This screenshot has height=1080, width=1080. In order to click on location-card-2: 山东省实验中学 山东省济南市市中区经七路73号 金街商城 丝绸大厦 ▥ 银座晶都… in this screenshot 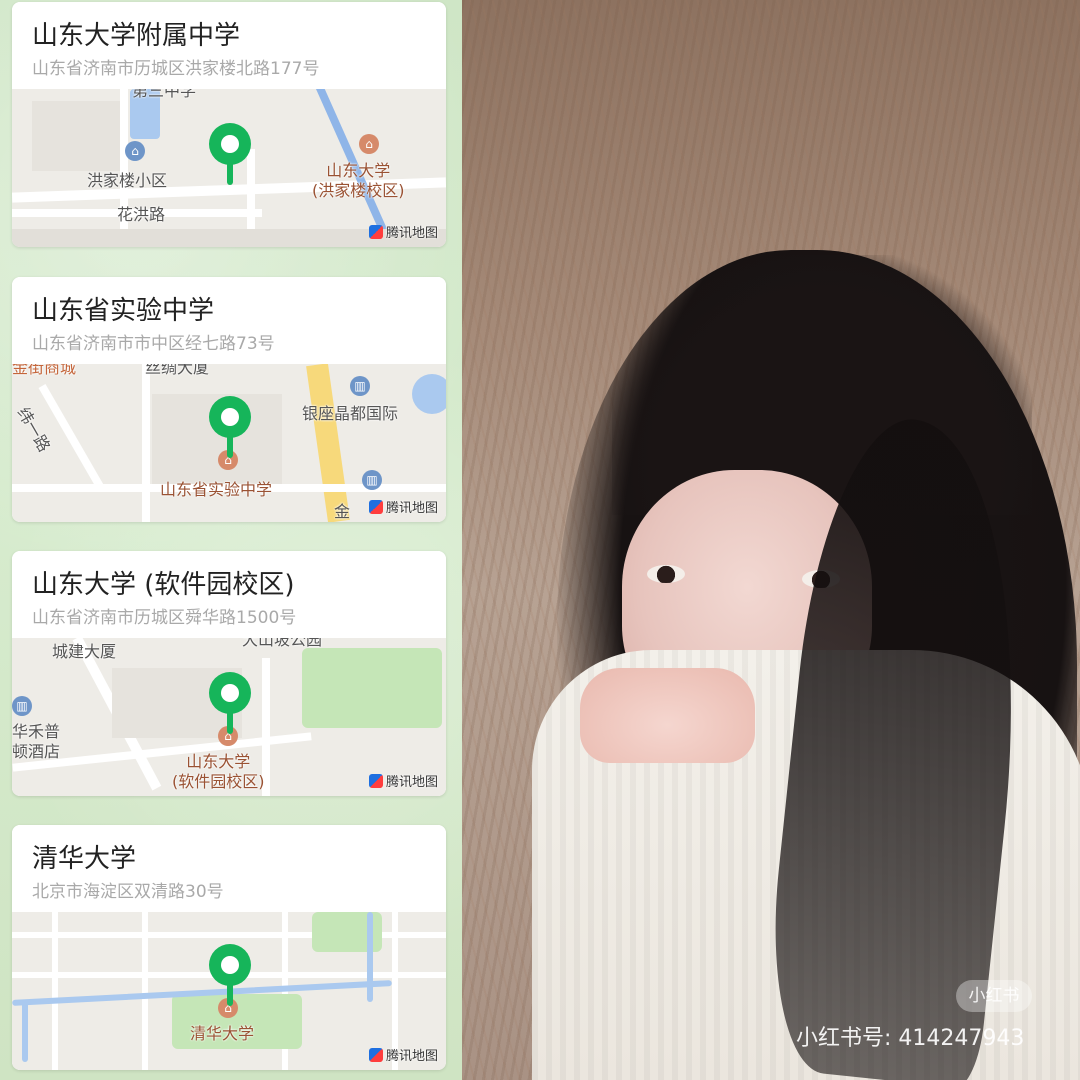, I will do `click(229, 399)`.